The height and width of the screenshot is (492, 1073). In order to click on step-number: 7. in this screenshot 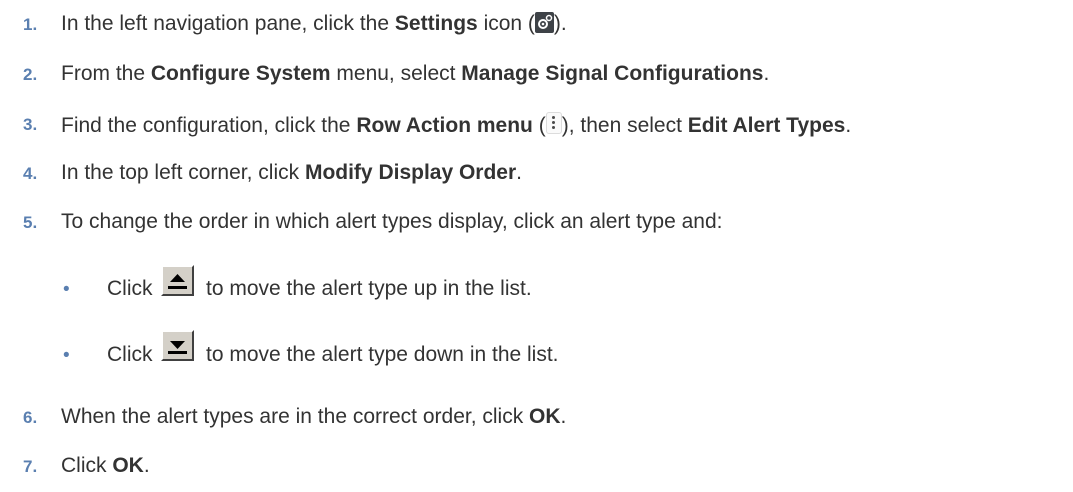, I will do `click(30, 466)`.